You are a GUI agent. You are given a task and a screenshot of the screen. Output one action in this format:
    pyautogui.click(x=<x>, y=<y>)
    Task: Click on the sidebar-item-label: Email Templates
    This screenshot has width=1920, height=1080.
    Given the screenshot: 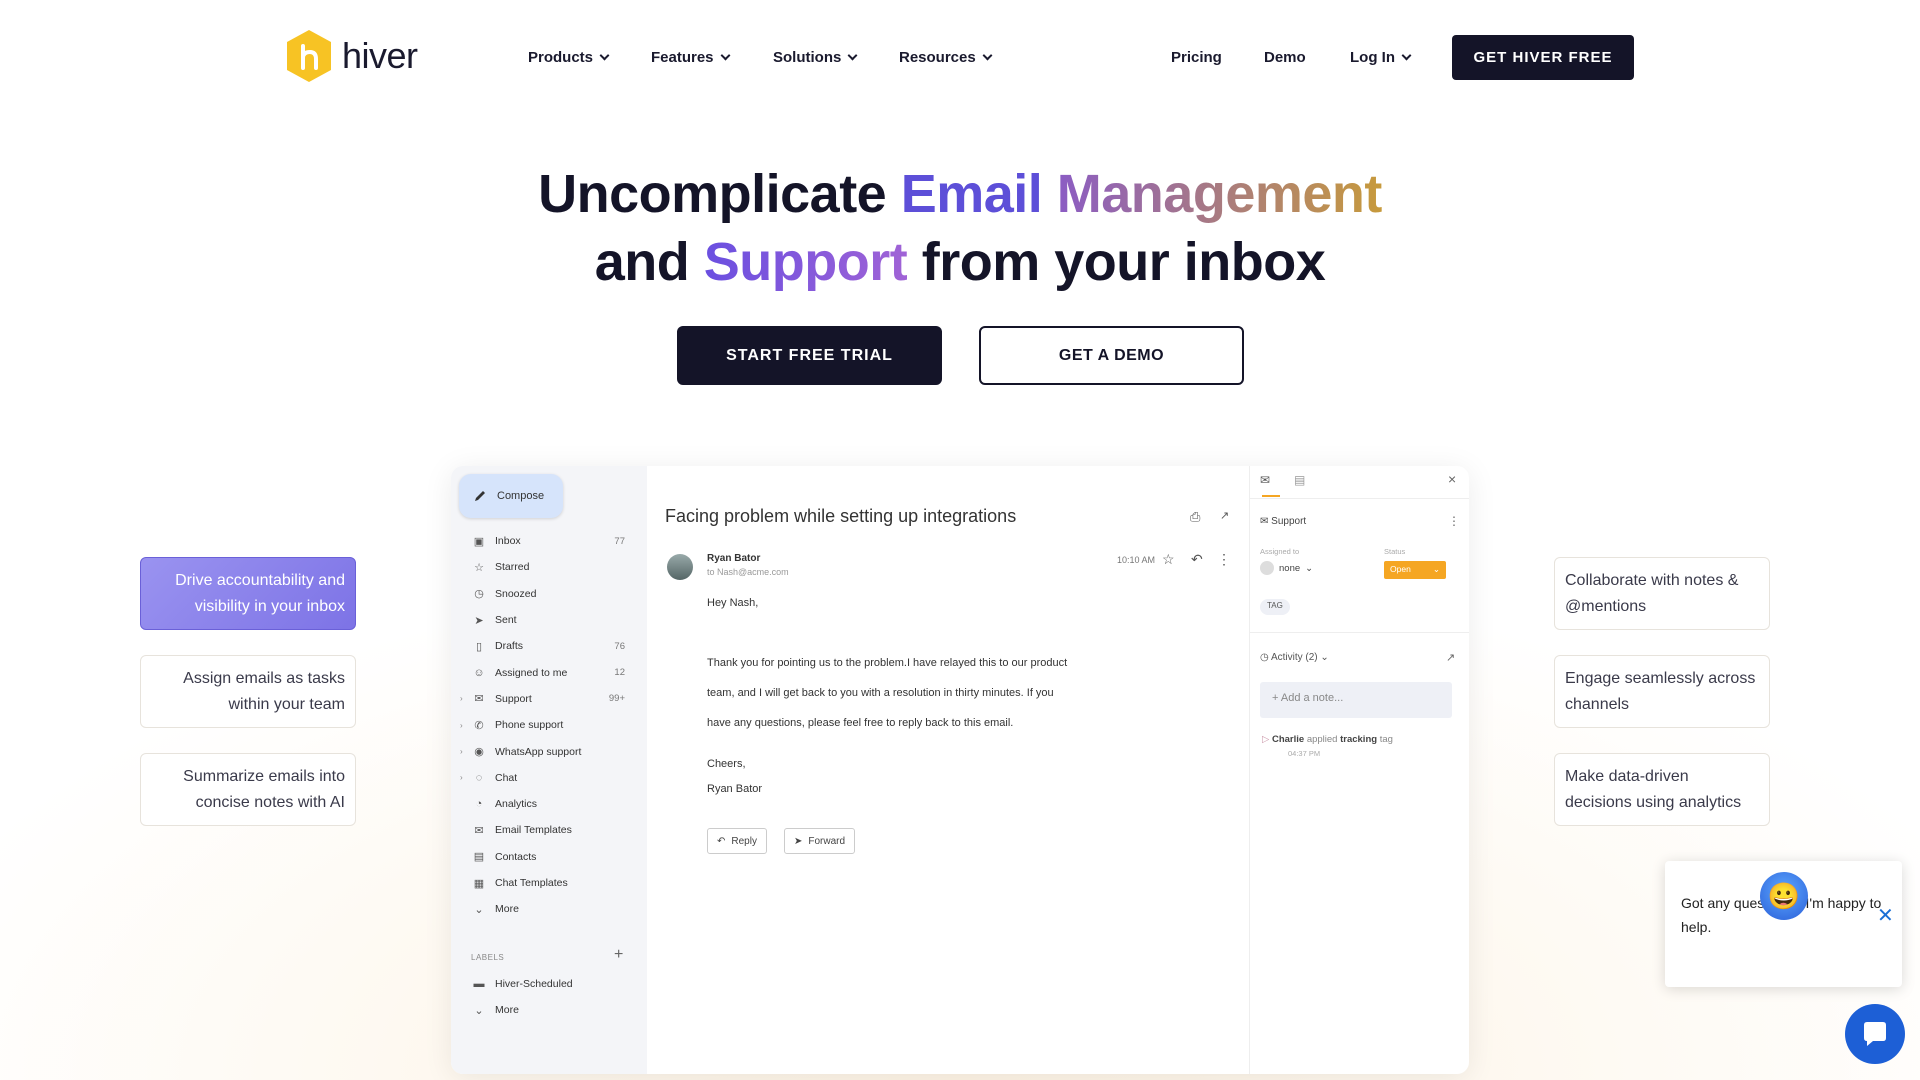 What is the action you would take?
    pyautogui.click(x=533, y=830)
    